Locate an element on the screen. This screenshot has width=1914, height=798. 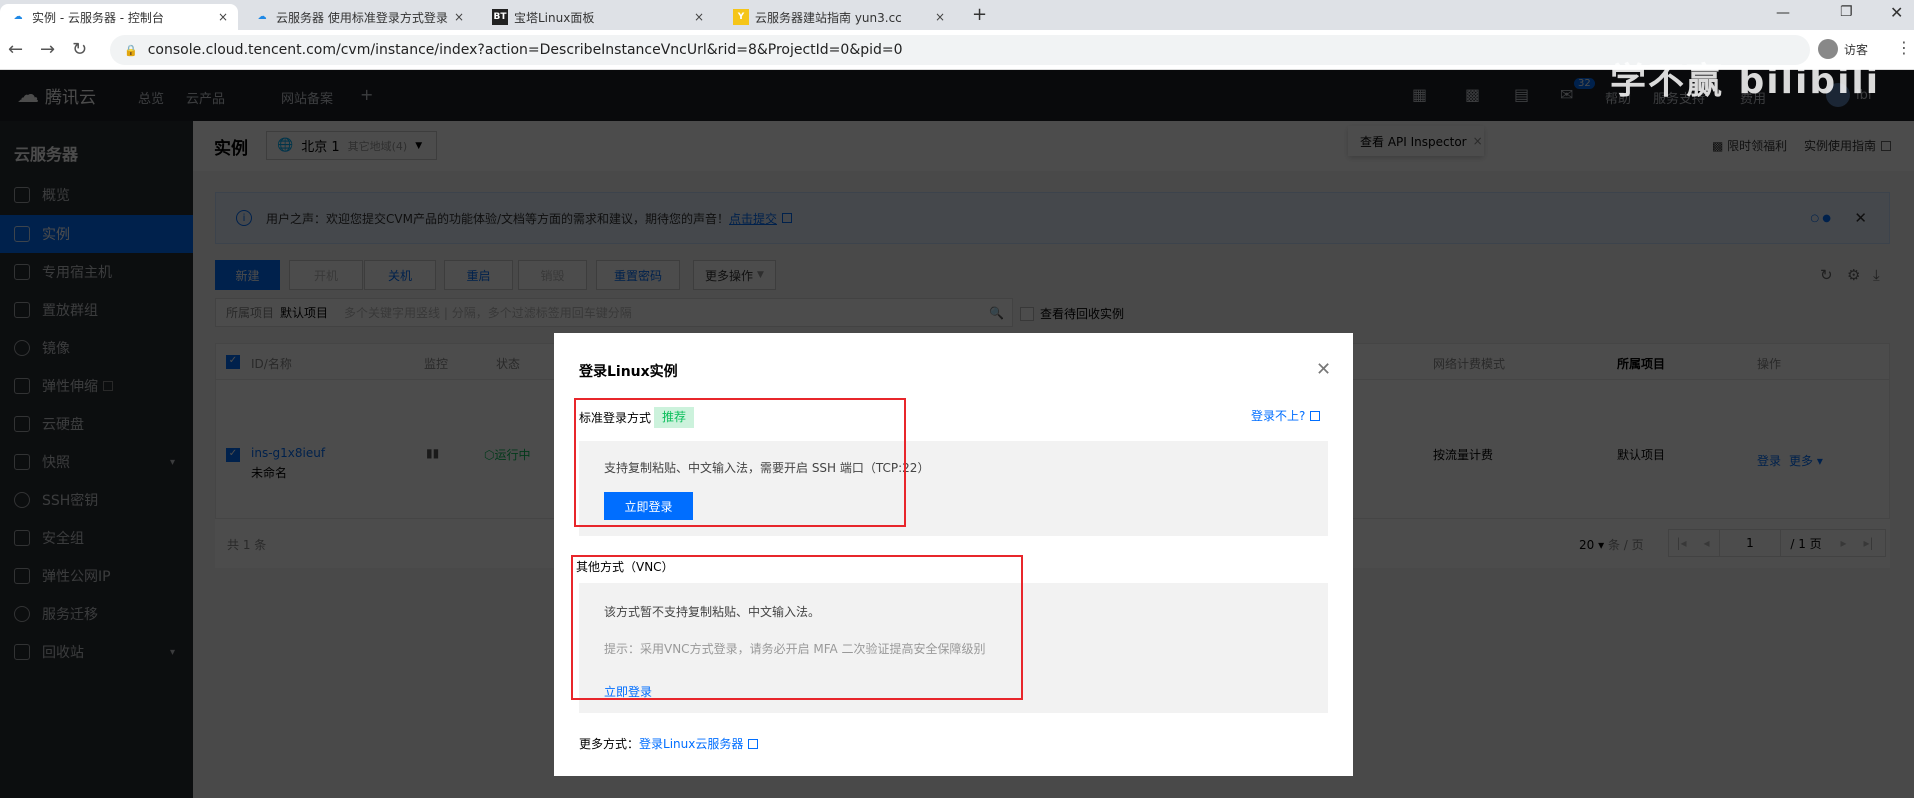
login-link: 登录 is located at coordinates (1769, 460).